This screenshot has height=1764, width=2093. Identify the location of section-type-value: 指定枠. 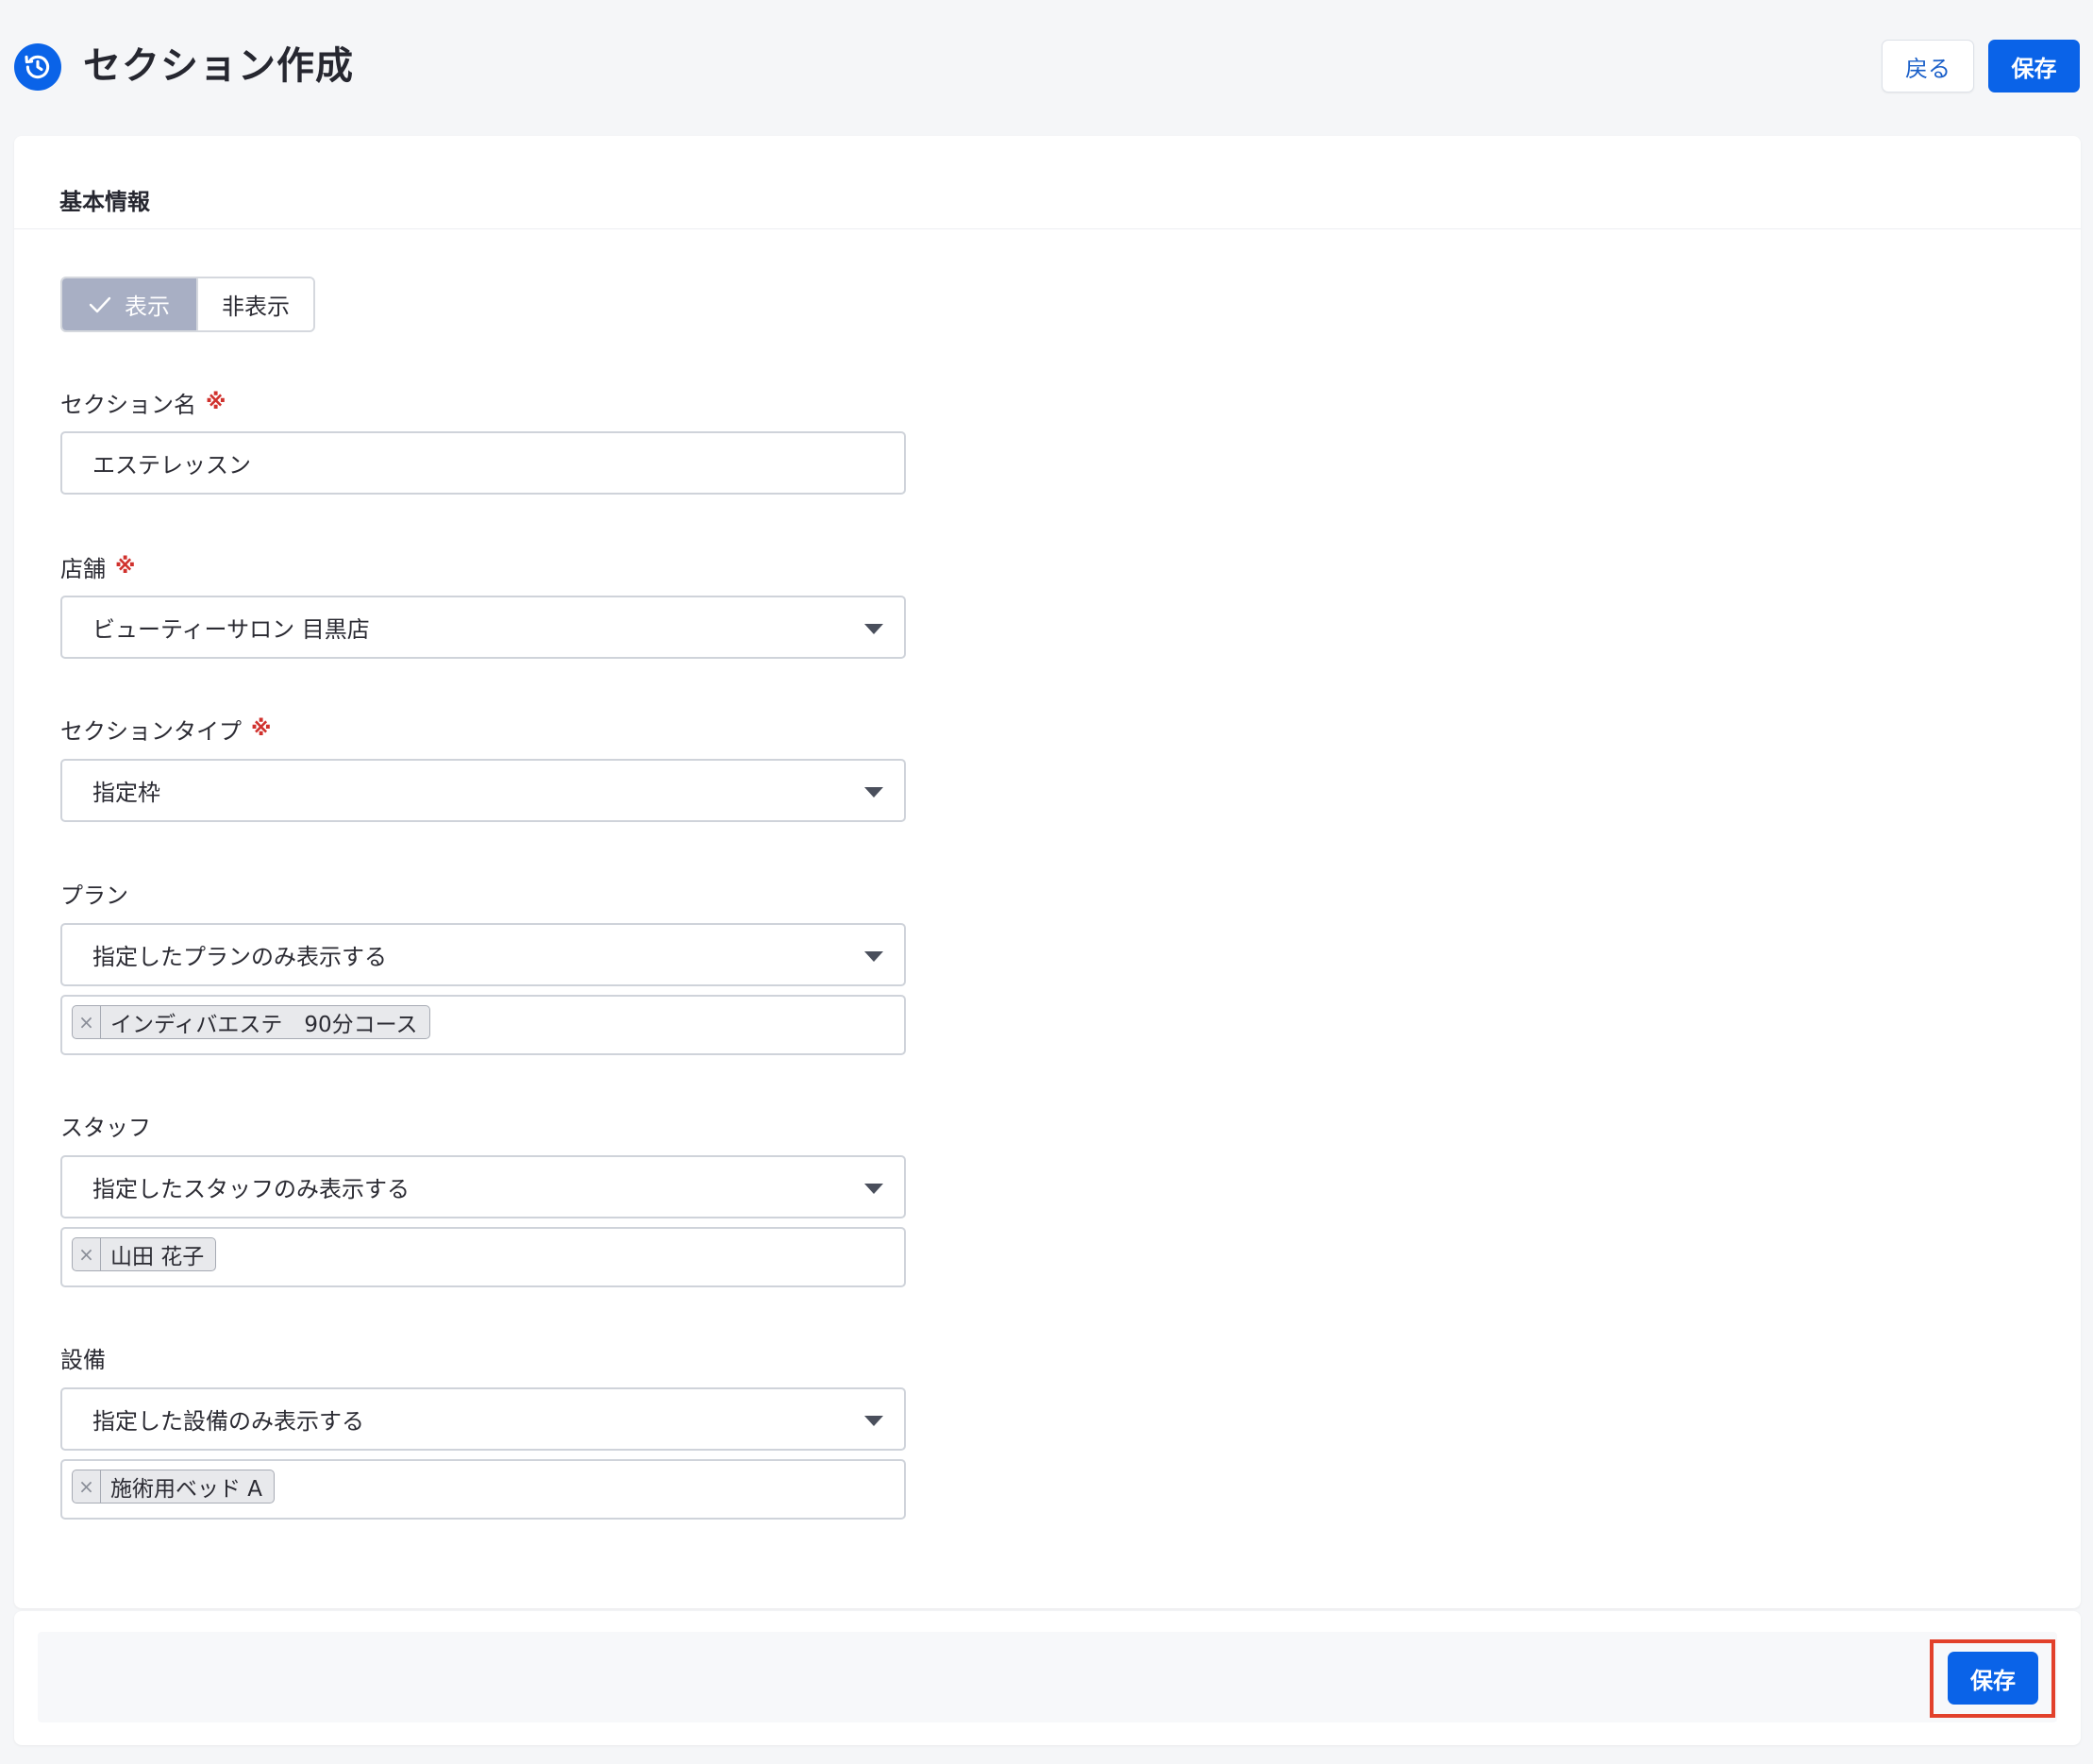
(126, 793).